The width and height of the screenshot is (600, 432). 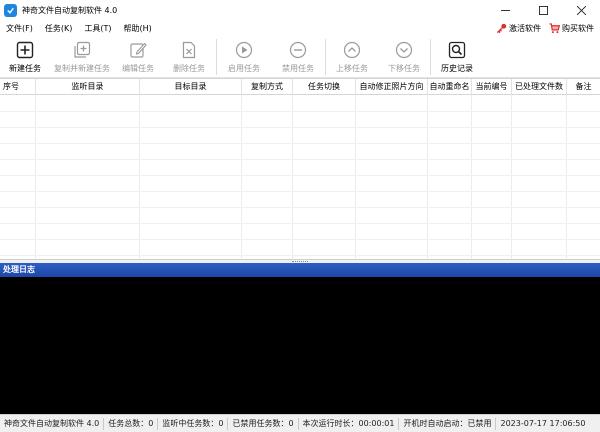 What do you see at coordinates (138, 68) in the screenshot?
I see `edit-task-label: 编辑任务` at bounding box center [138, 68].